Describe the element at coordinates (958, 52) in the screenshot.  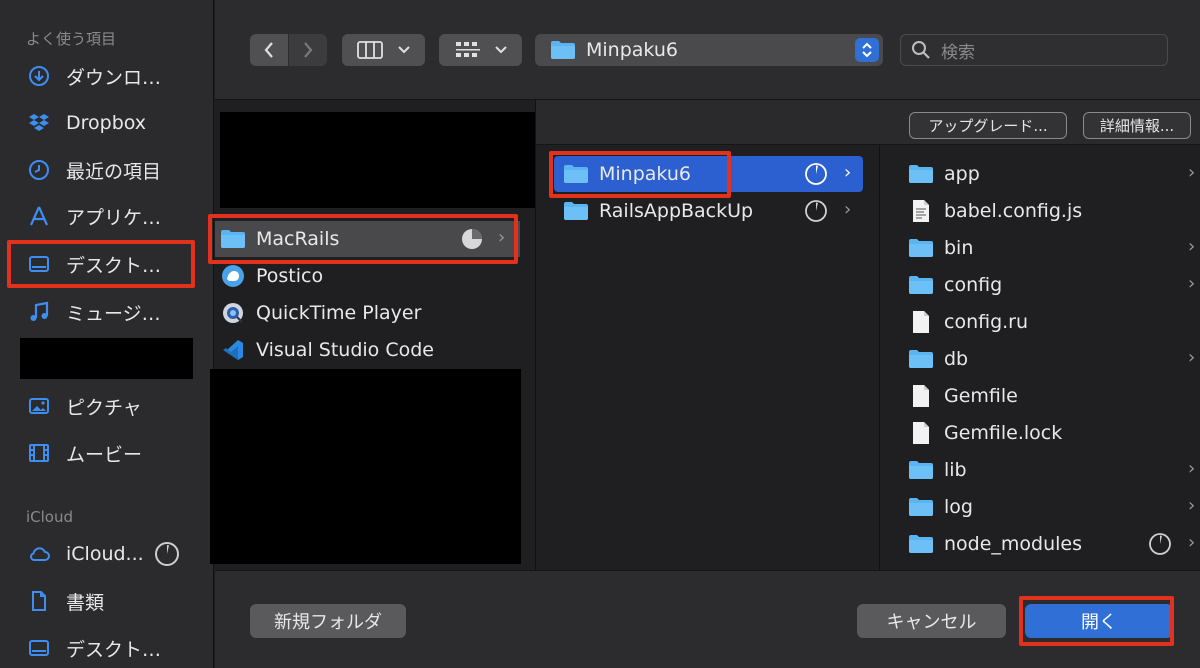
I see `search-placeholder: 検索` at that location.